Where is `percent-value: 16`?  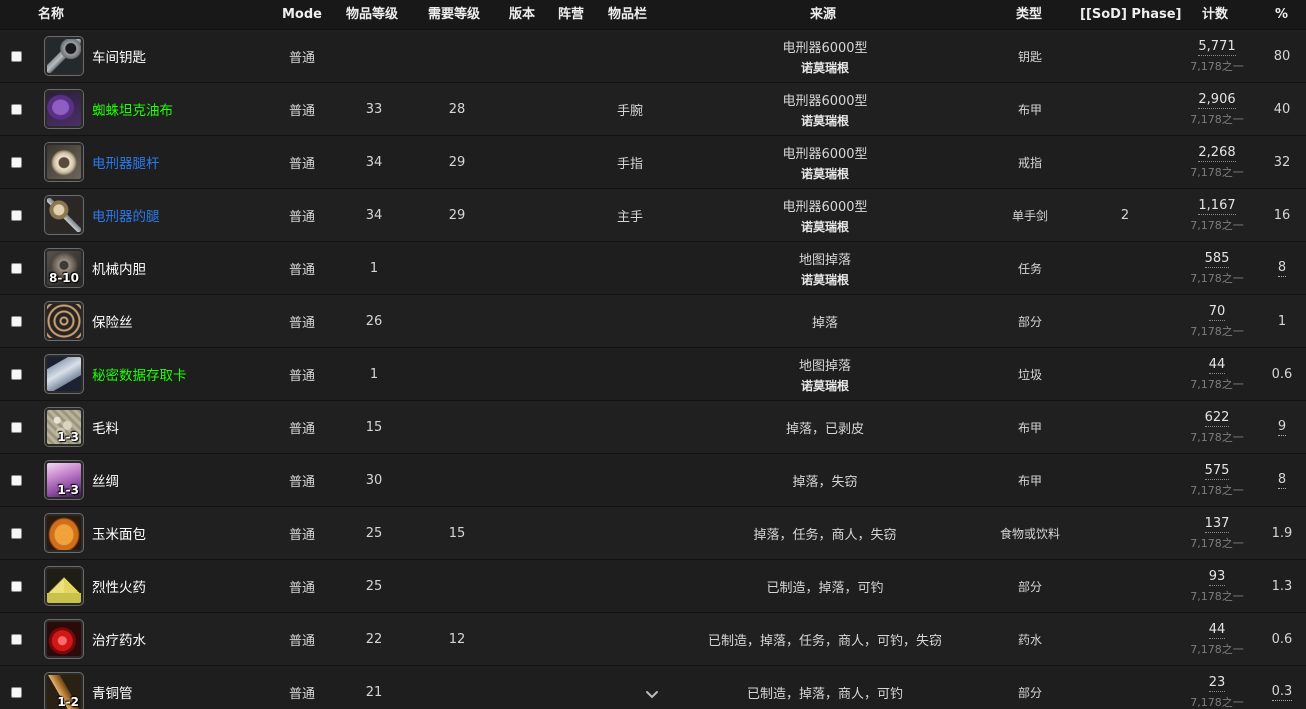
percent-value: 16 is located at coordinates (1282, 215).